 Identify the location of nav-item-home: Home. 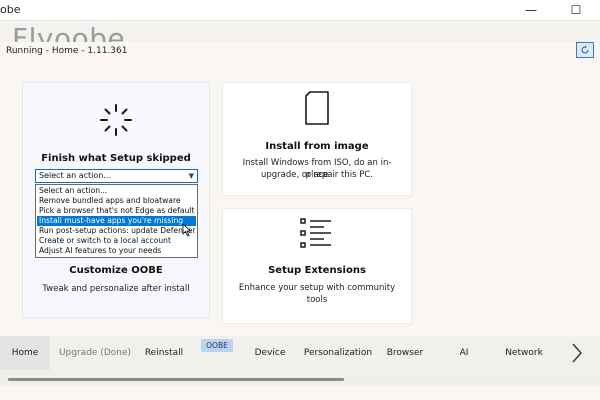
(25, 353).